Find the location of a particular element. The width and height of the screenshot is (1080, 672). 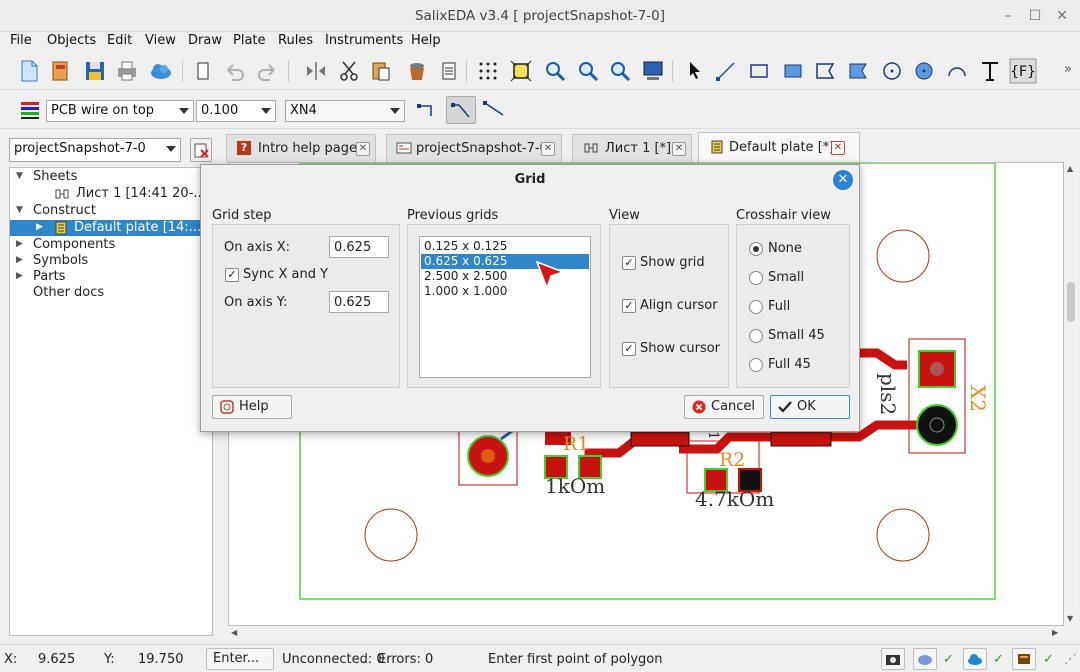

show-grid-checkbox: ✓ is located at coordinates (629, 263).